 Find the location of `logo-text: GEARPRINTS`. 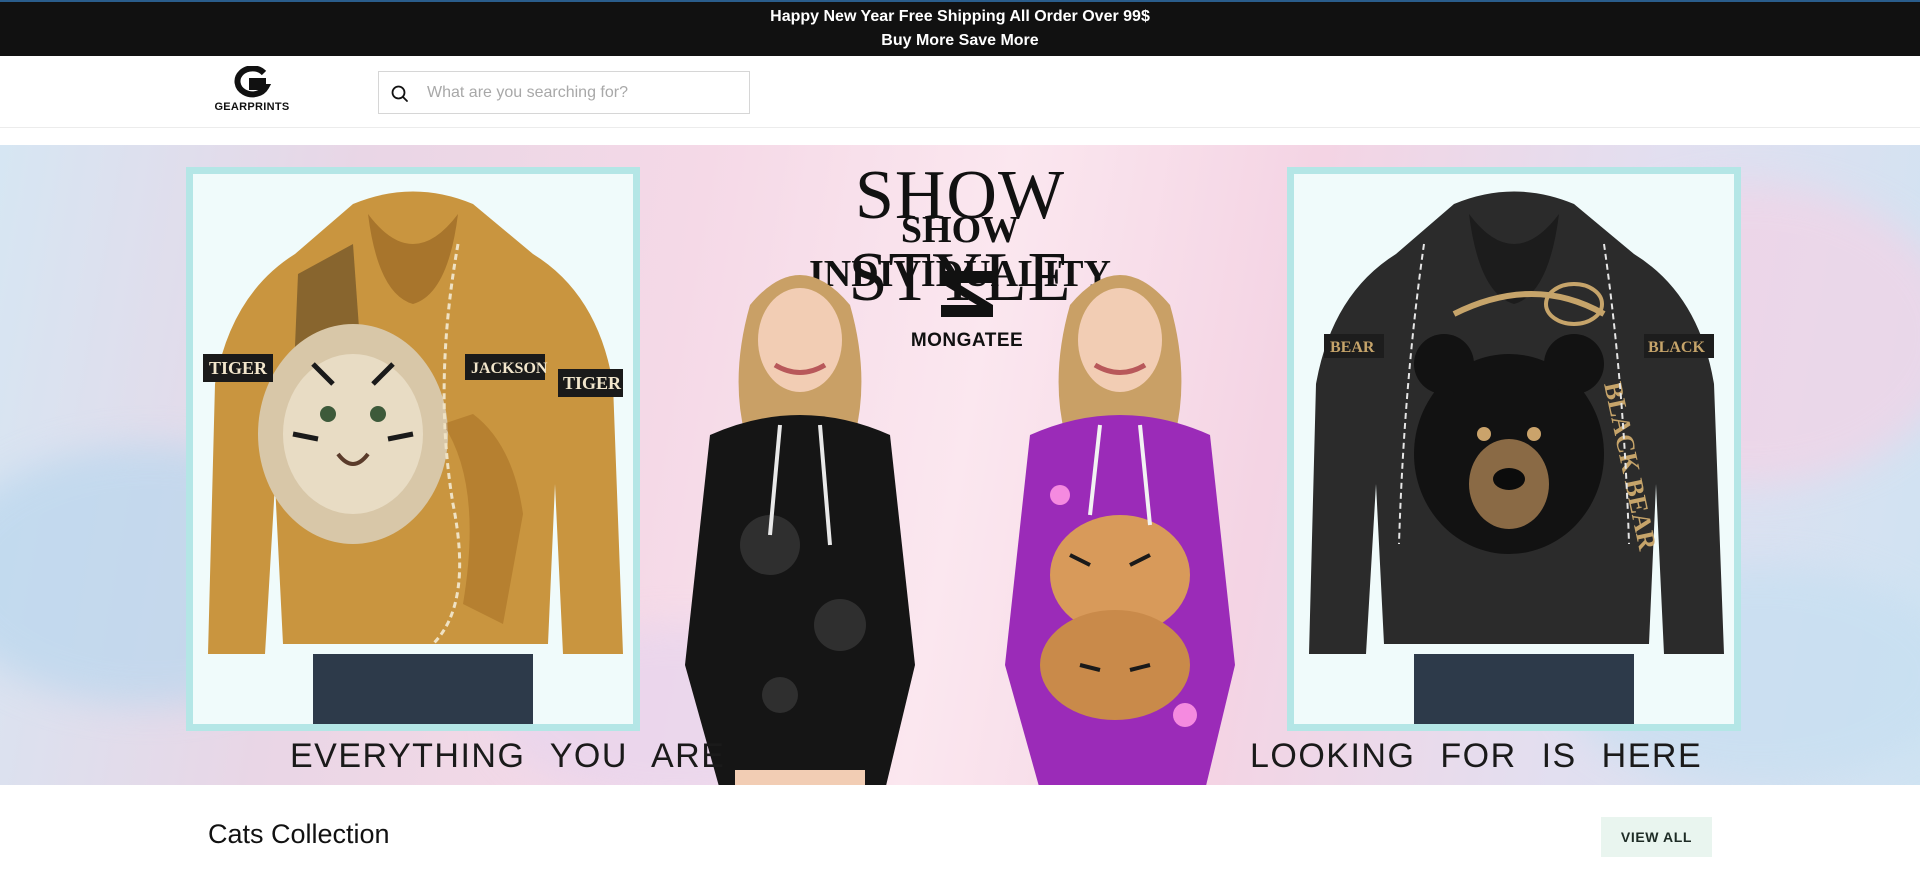

logo-text: GEARPRINTS is located at coordinates (252, 107).